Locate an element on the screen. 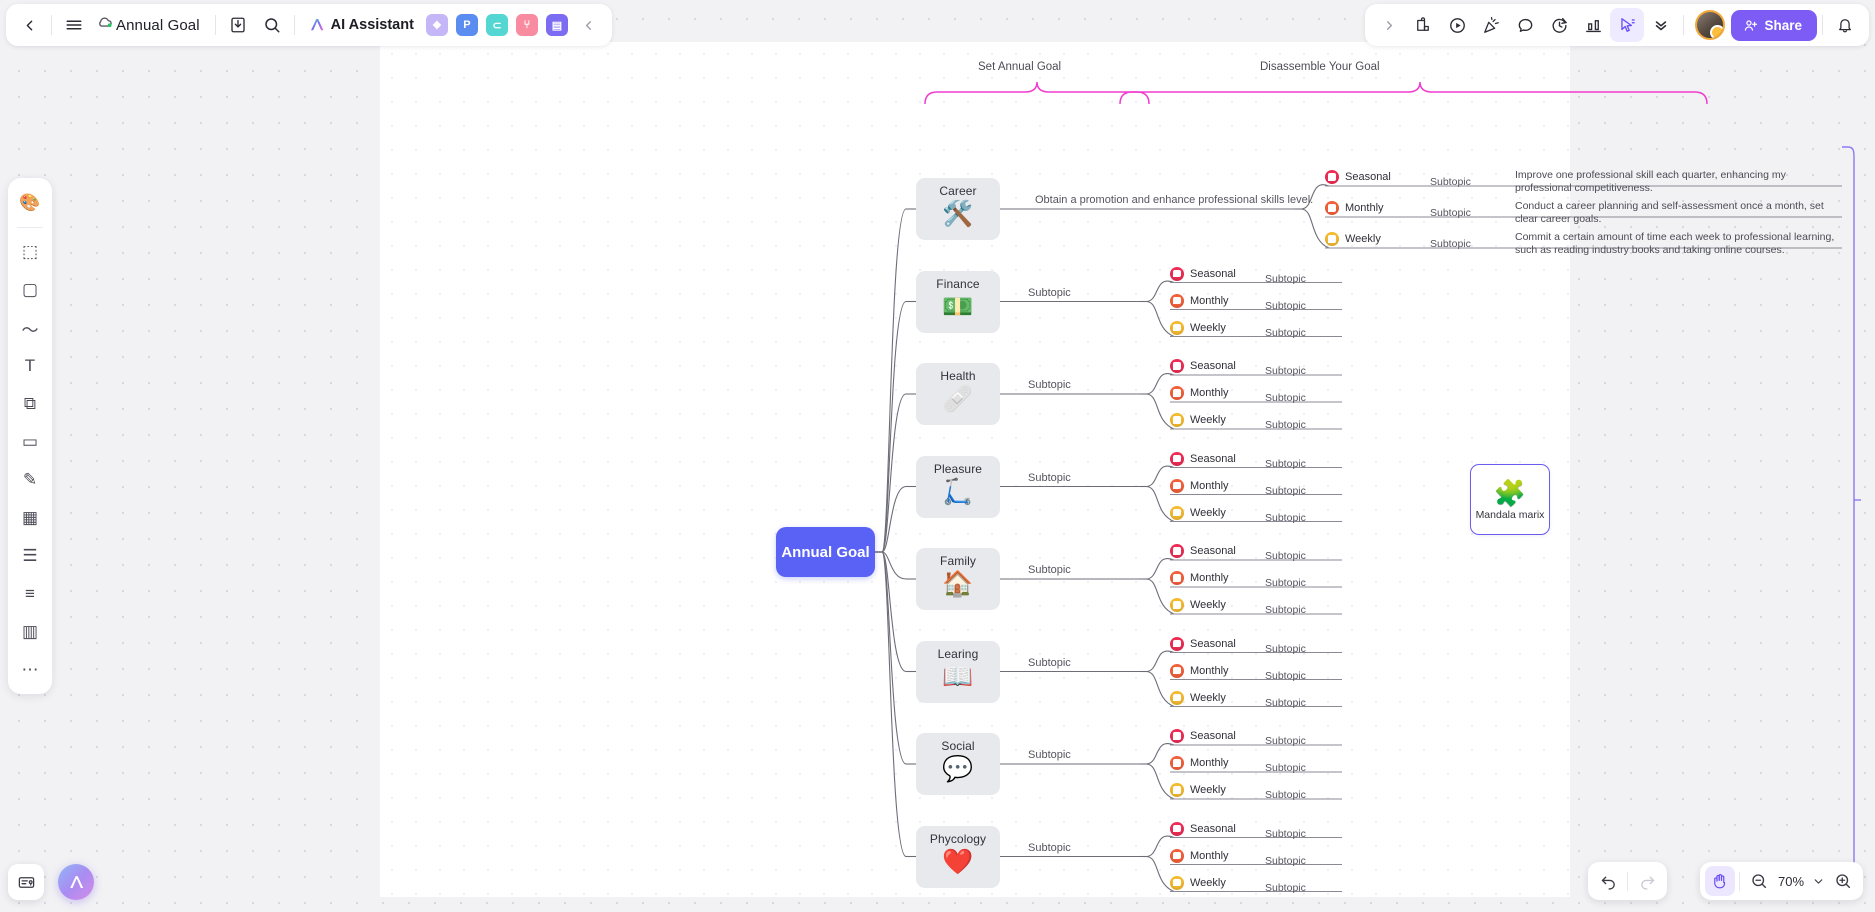  collapse-toolbar-button is located at coordinates (589, 25).